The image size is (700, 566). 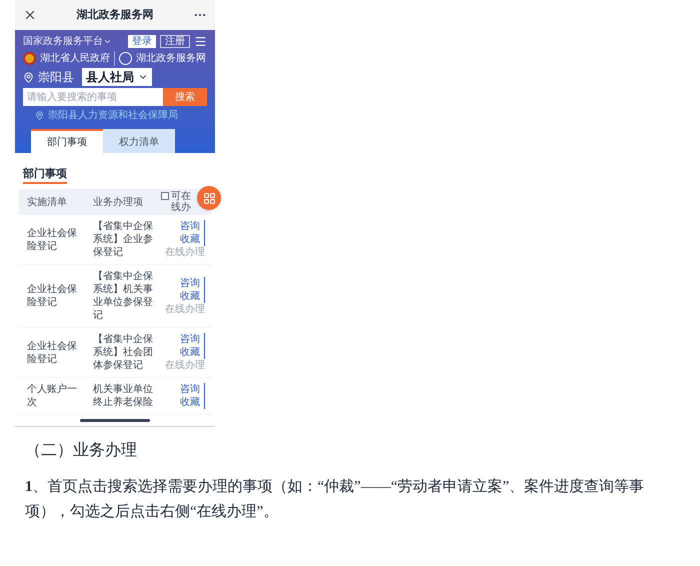 I want to click on table-cell-text: 【省集中企保系统】企业参保登记, so click(x=123, y=239).